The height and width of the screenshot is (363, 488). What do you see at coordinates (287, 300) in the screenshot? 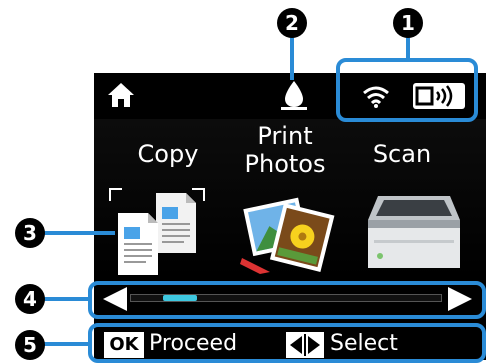
I see `scroll-row-highlight` at bounding box center [287, 300].